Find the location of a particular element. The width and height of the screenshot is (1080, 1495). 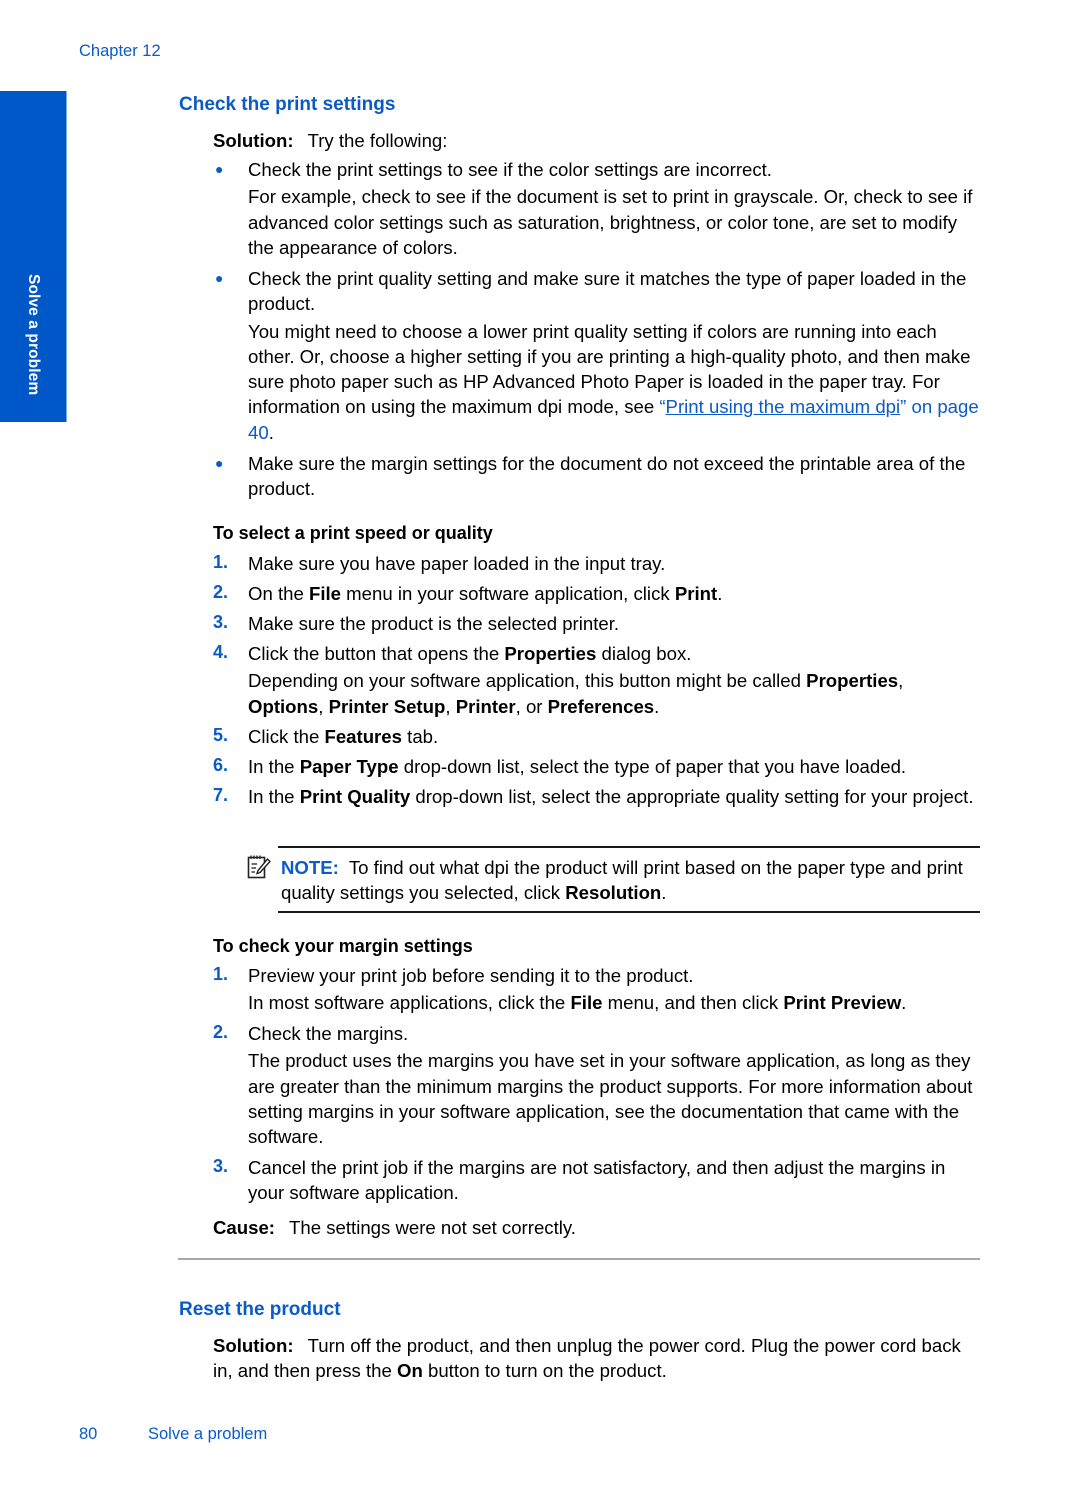

side-tab-label: Solve a problem is located at coordinates (33, 335).